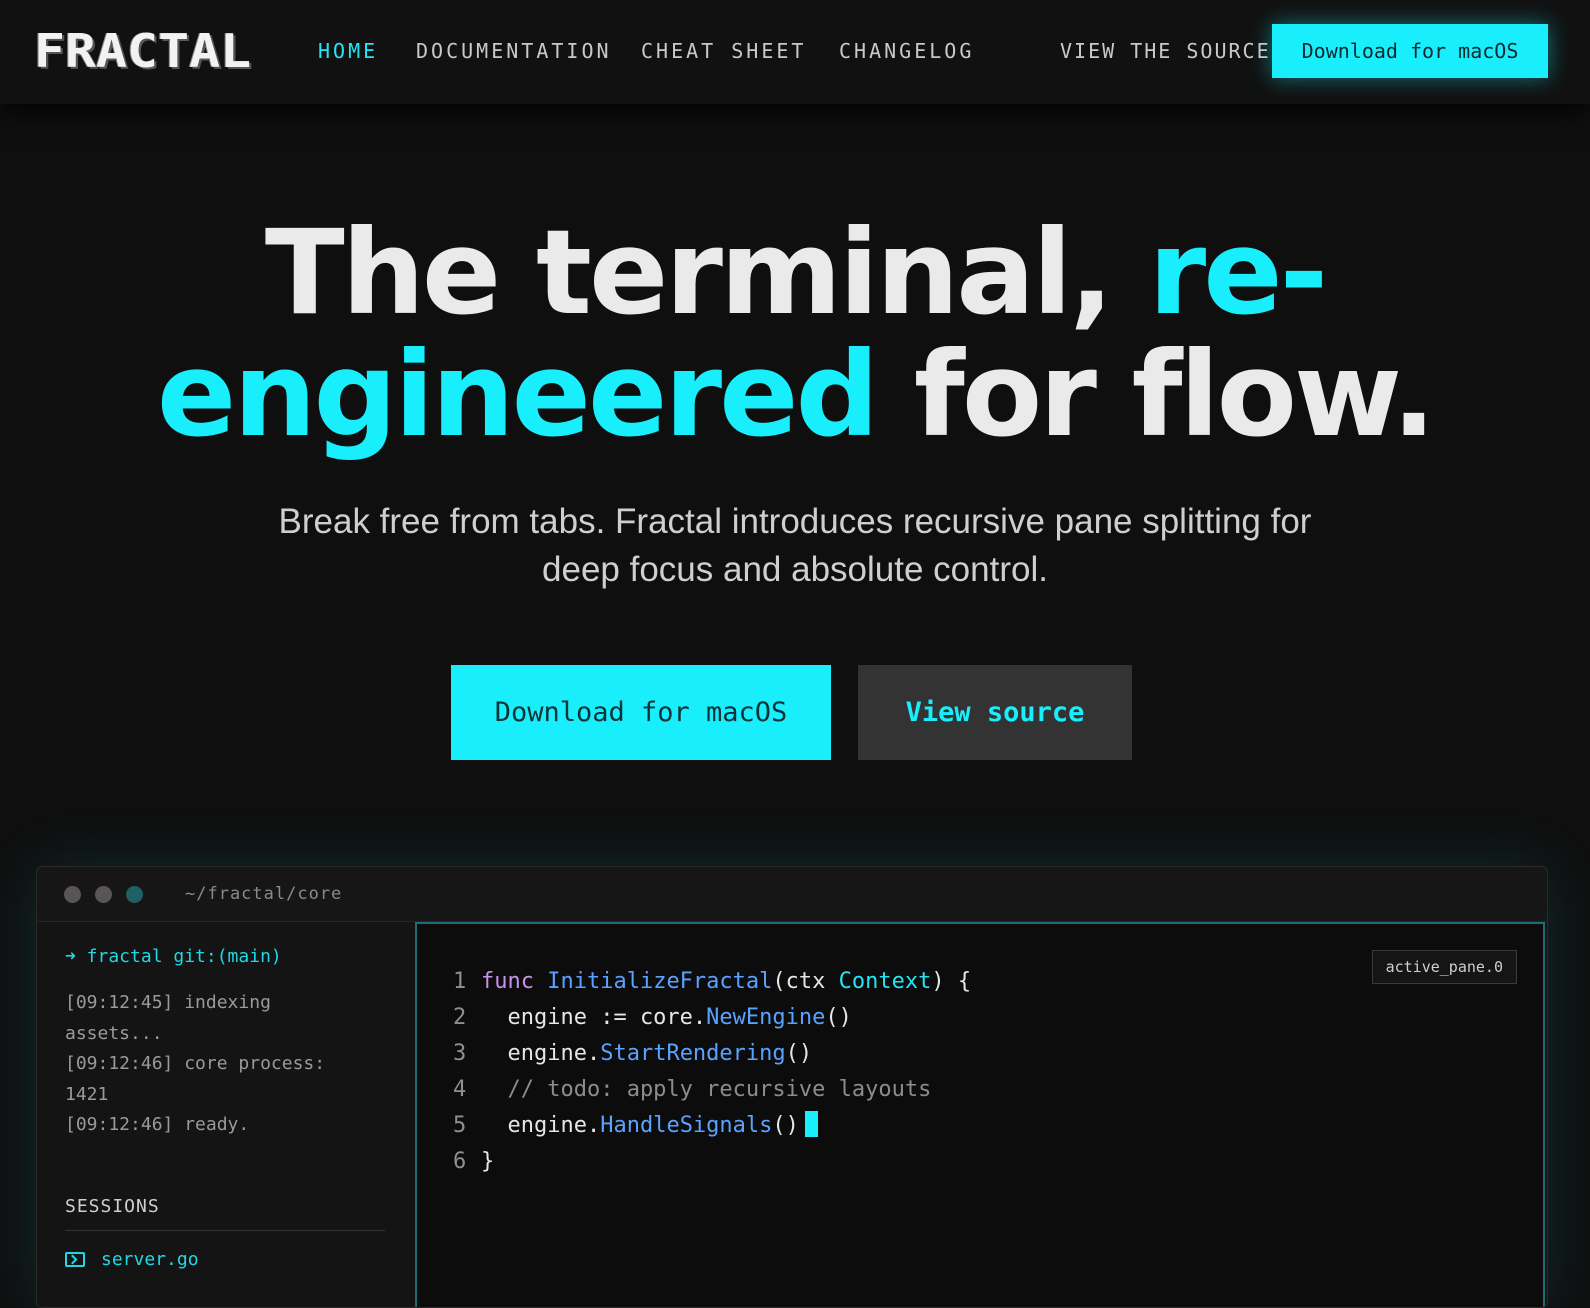  I want to click on code-text: ) {, so click(951, 981).